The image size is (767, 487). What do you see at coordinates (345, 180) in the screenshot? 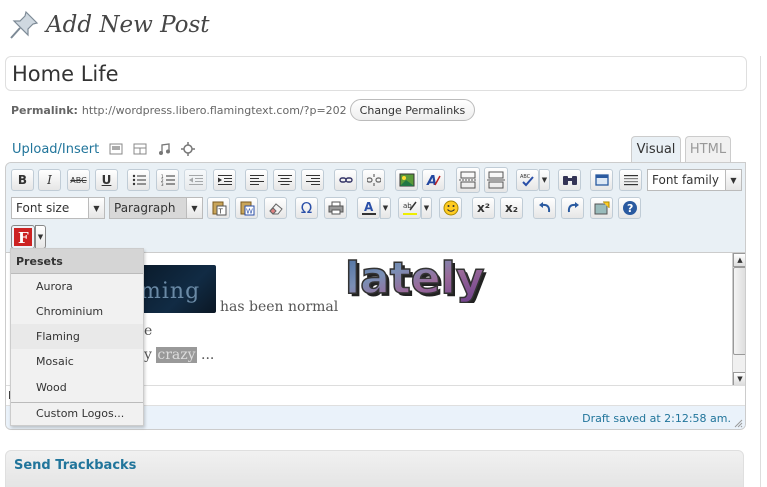
I see `insert-link-button` at bounding box center [345, 180].